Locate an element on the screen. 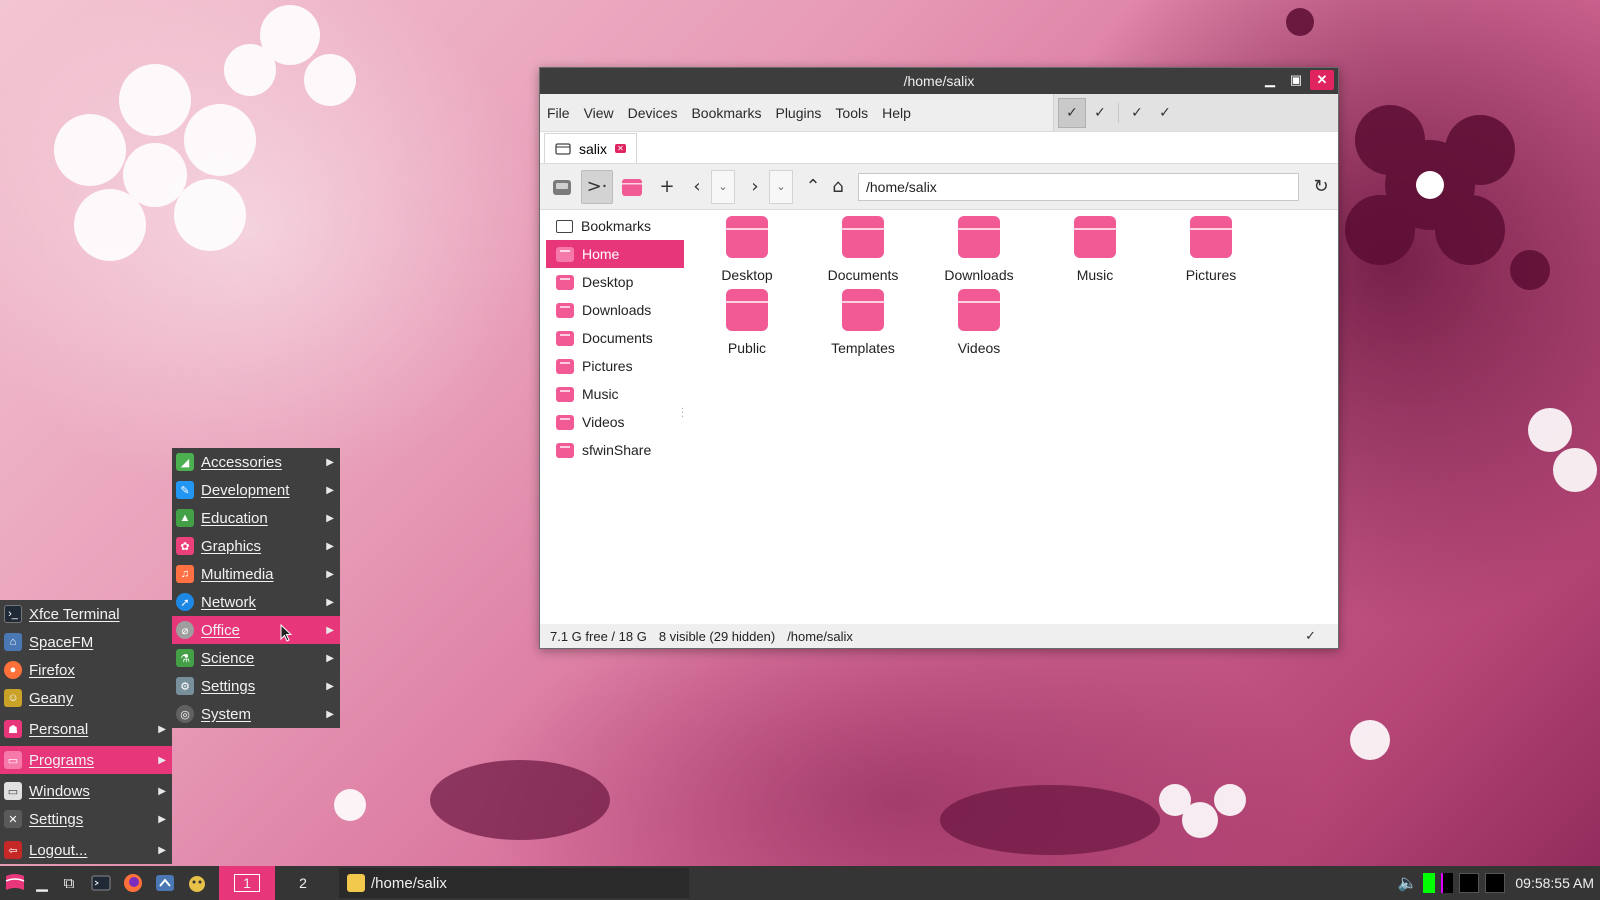  menu-item-label: Development is located at coordinates (245, 490).